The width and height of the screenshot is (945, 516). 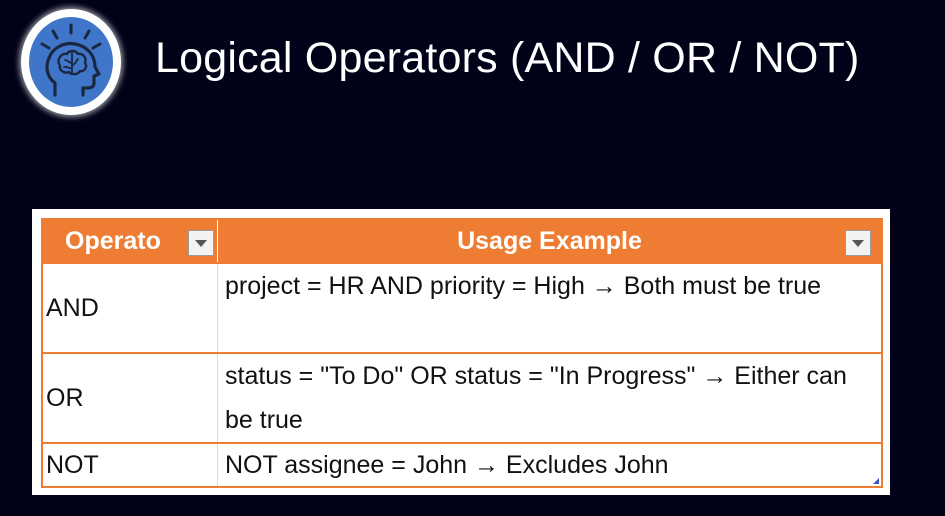 What do you see at coordinates (130, 308) in the screenshot?
I see `operator-cell: AND` at bounding box center [130, 308].